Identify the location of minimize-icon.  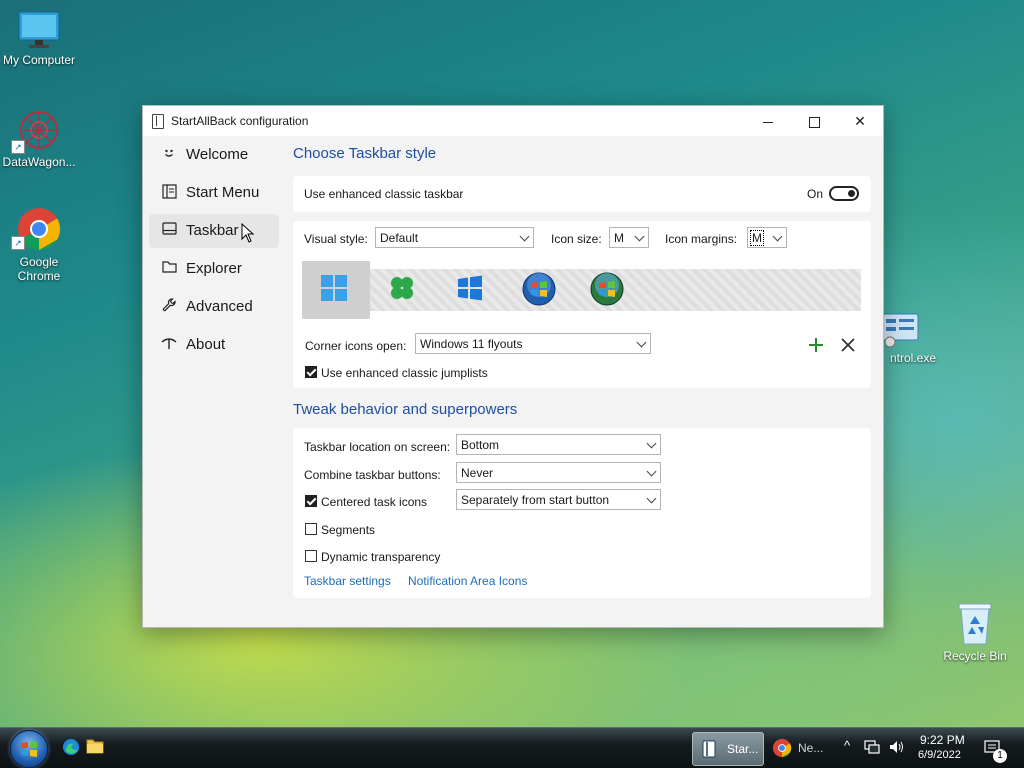
(768, 122).